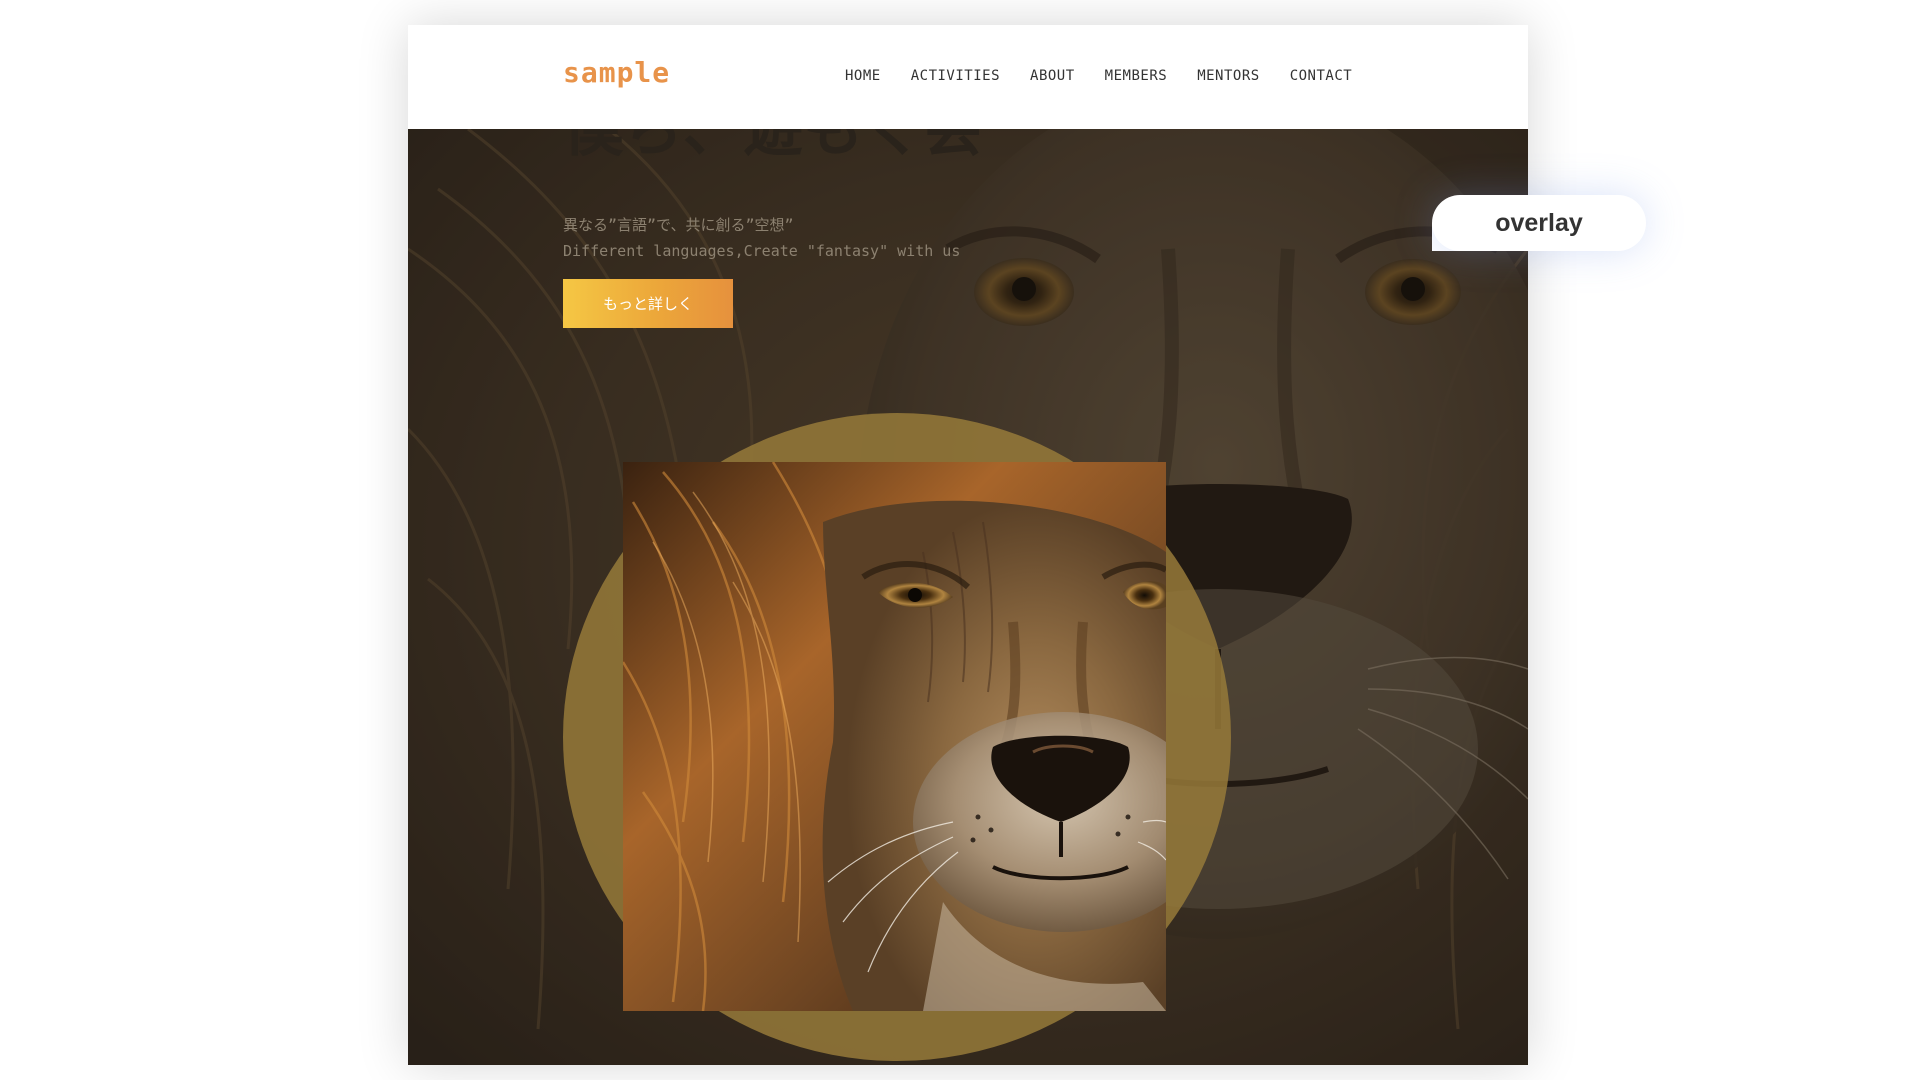 The width and height of the screenshot is (1920, 1080). What do you see at coordinates (1228, 76) in the screenshot?
I see `nav-mentors: MENTORS` at bounding box center [1228, 76].